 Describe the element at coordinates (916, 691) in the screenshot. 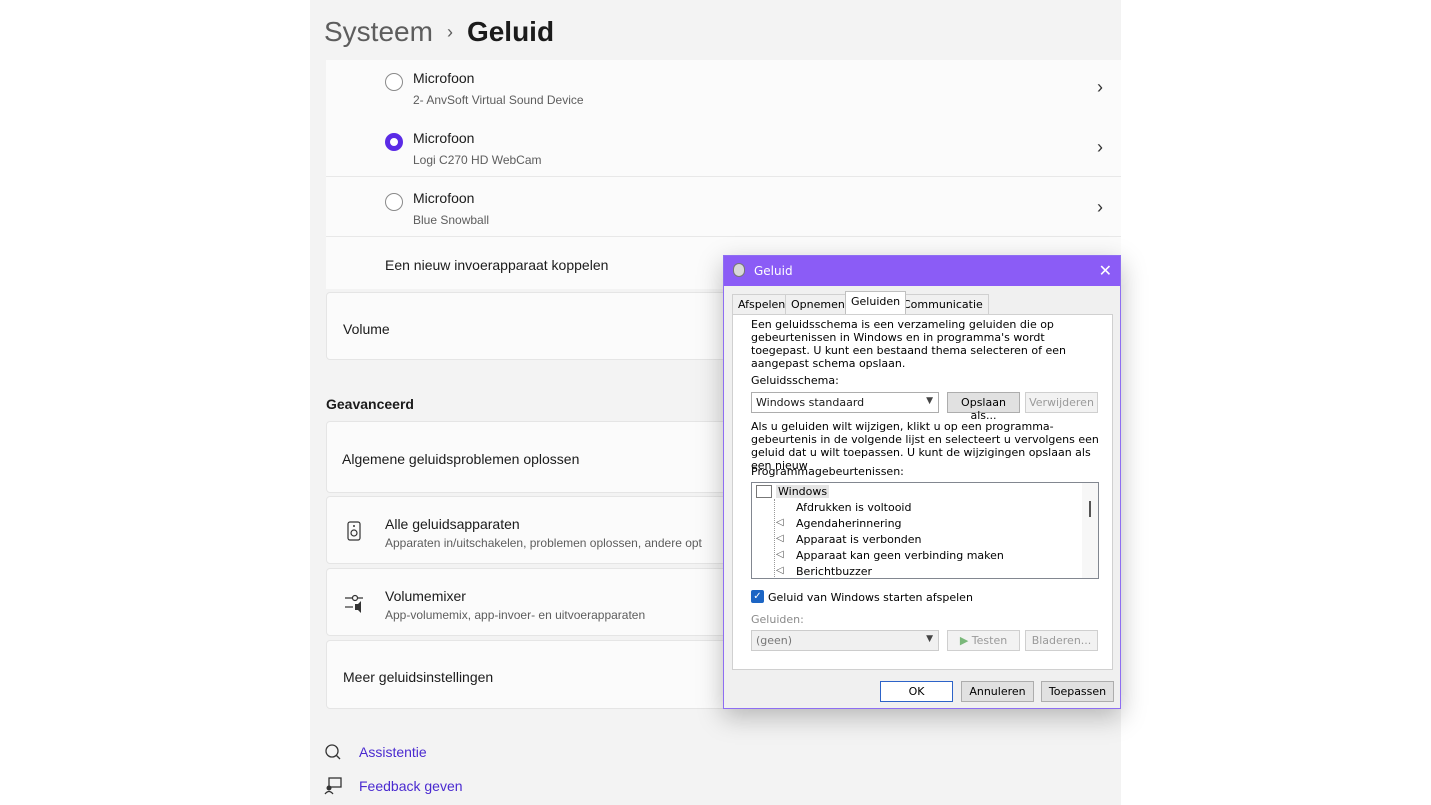

I see `ok-button: OK` at that location.